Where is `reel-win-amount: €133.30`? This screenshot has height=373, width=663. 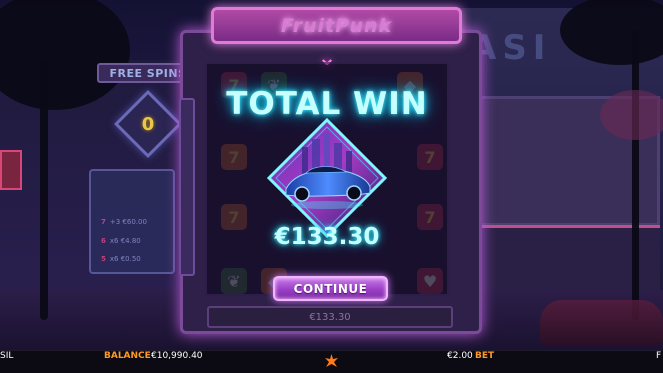
reel-win-amount: €133.30 is located at coordinates (330, 317).